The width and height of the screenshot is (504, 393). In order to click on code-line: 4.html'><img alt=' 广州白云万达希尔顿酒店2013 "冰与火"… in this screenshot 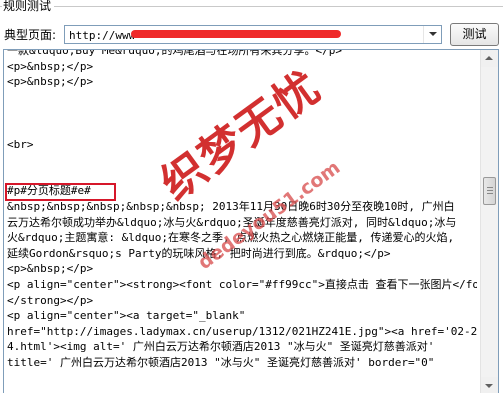, I will do `click(221, 347)`.